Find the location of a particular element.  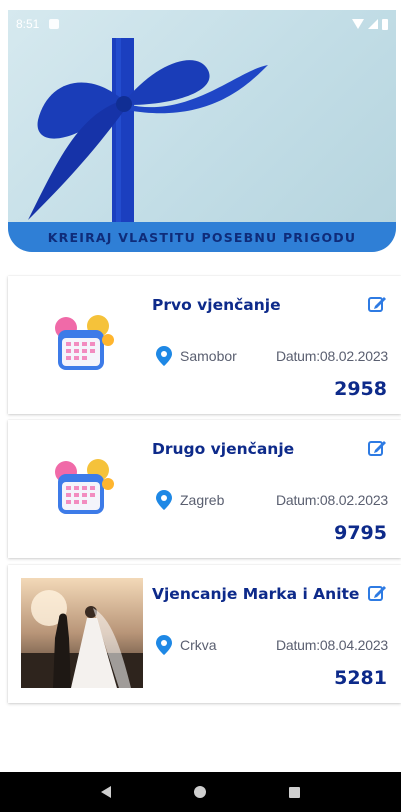

back-icon is located at coordinates (106, 792).